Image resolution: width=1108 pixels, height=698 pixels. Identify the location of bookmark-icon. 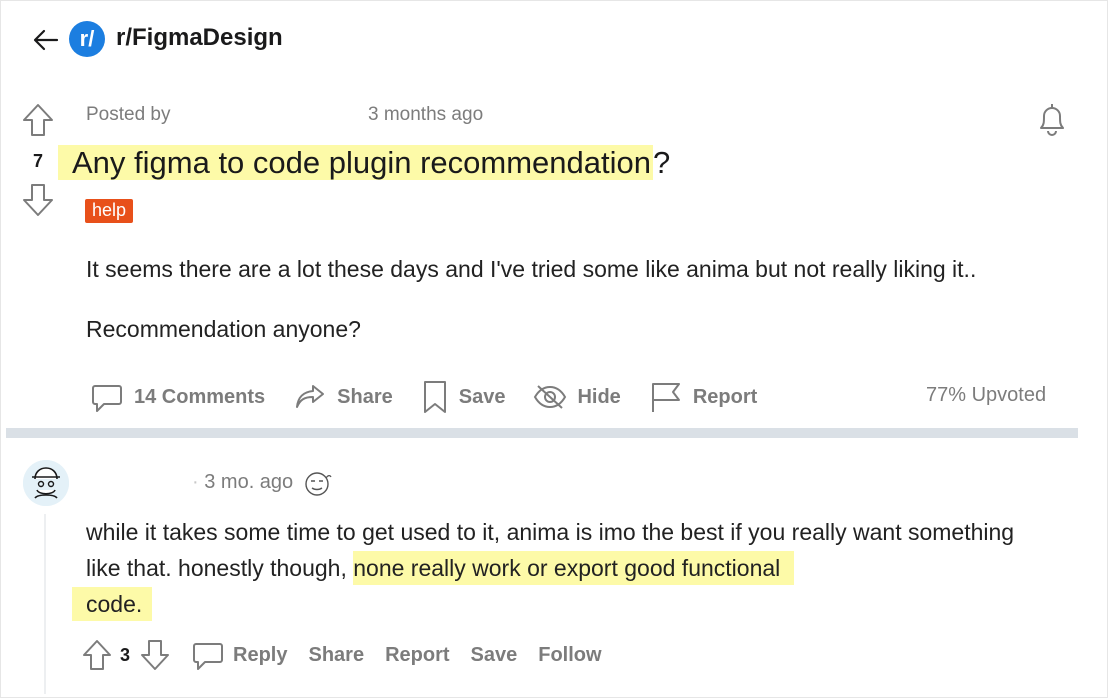
(440, 397).